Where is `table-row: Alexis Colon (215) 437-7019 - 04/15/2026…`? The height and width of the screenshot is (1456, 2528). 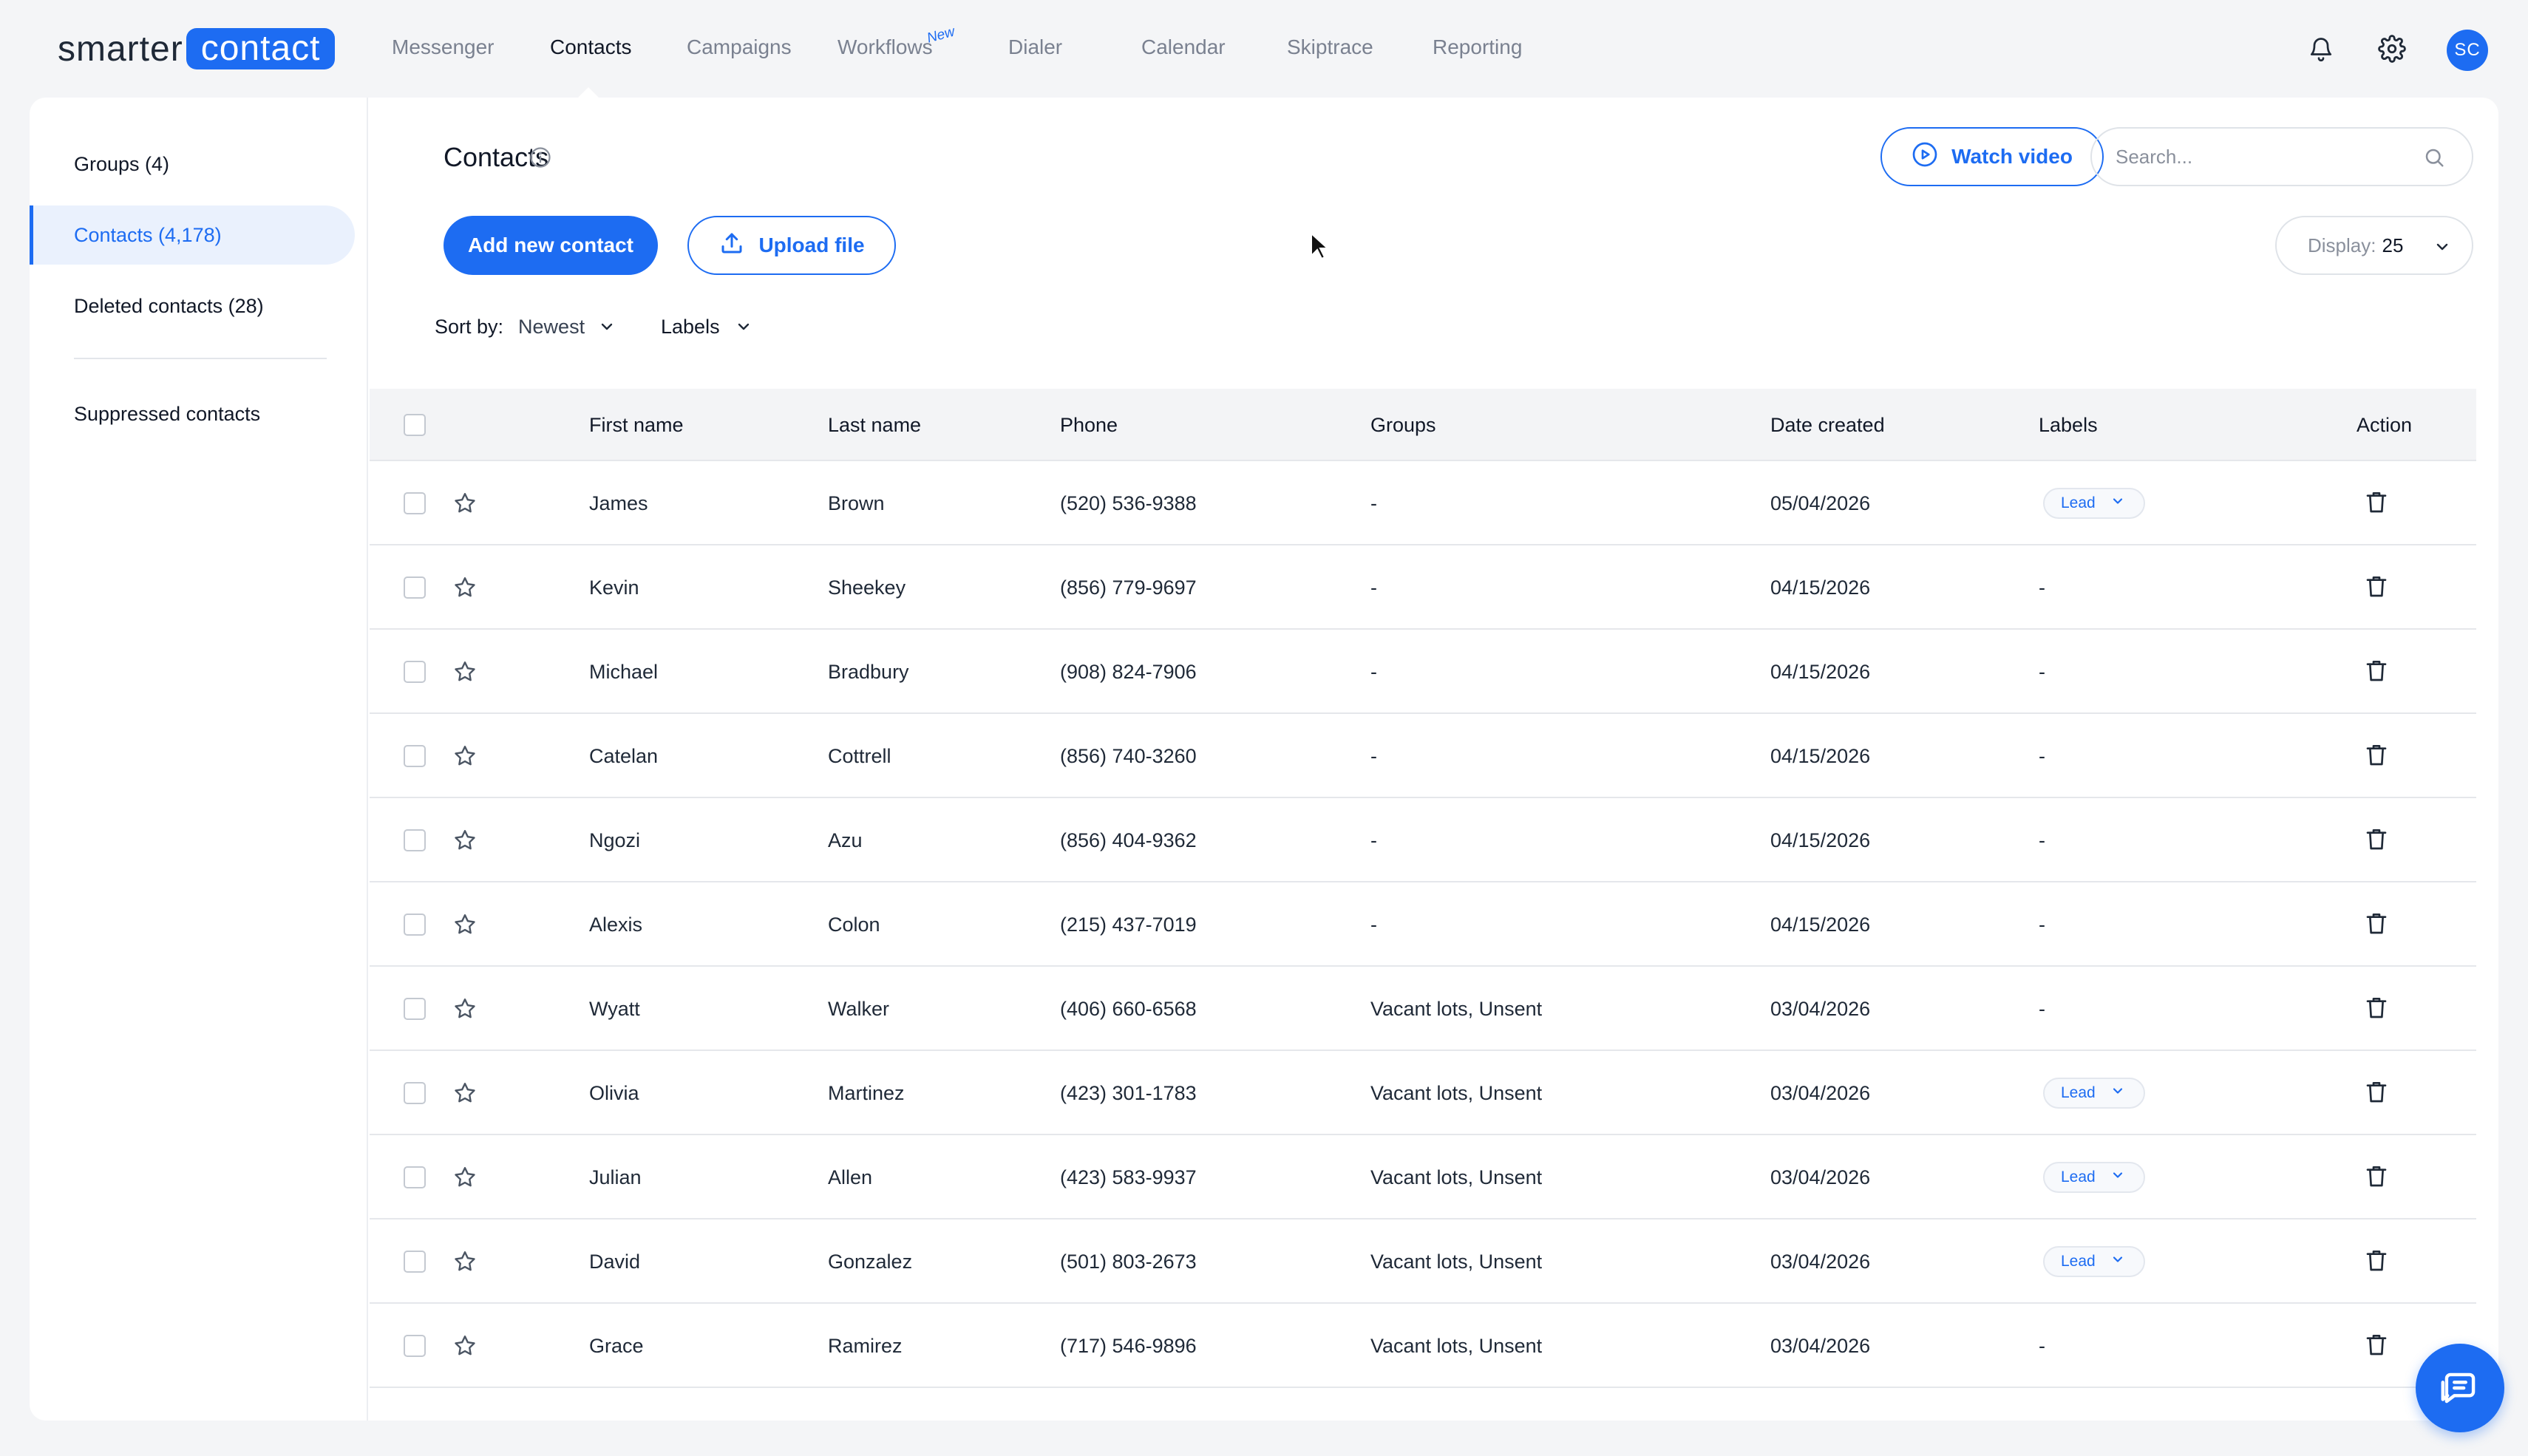
table-row: Alexis Colon (215) 437-7019 - 04/15/2026… is located at coordinates (1423, 924).